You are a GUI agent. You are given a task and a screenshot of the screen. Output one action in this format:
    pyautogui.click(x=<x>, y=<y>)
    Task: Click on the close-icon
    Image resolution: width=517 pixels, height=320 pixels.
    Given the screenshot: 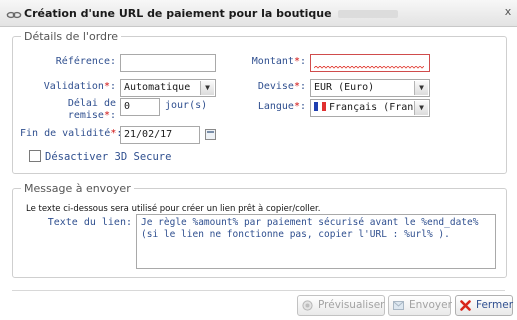 What is the action you would take?
    pyautogui.click(x=465, y=305)
    